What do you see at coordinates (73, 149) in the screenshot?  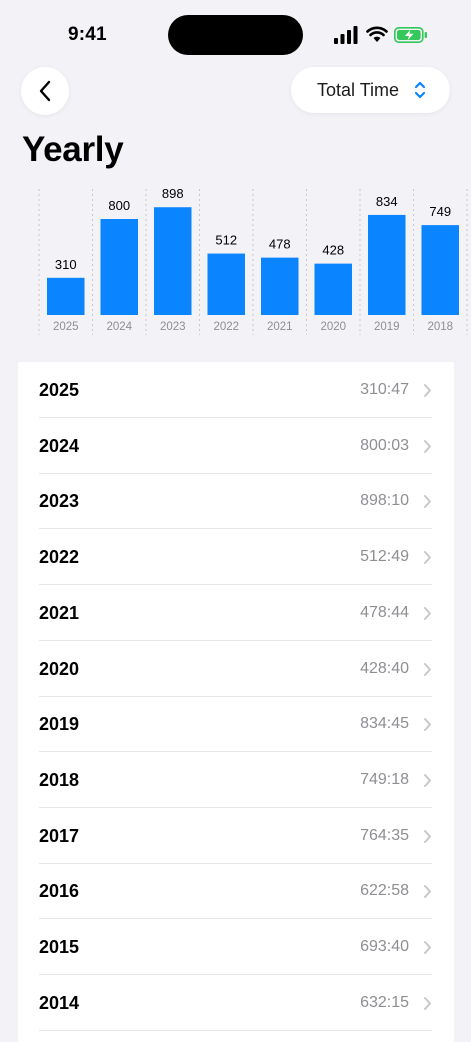 I see `page-title: Yearly` at bounding box center [73, 149].